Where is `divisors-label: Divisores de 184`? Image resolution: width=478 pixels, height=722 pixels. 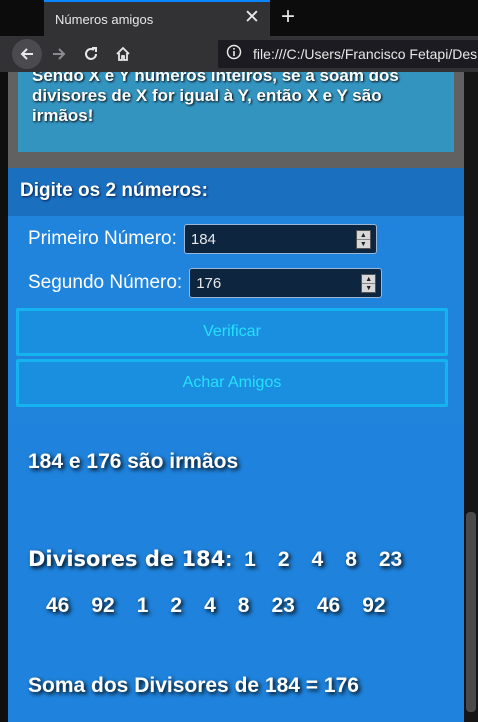
divisors-label: Divisores de 184 is located at coordinates (127, 559).